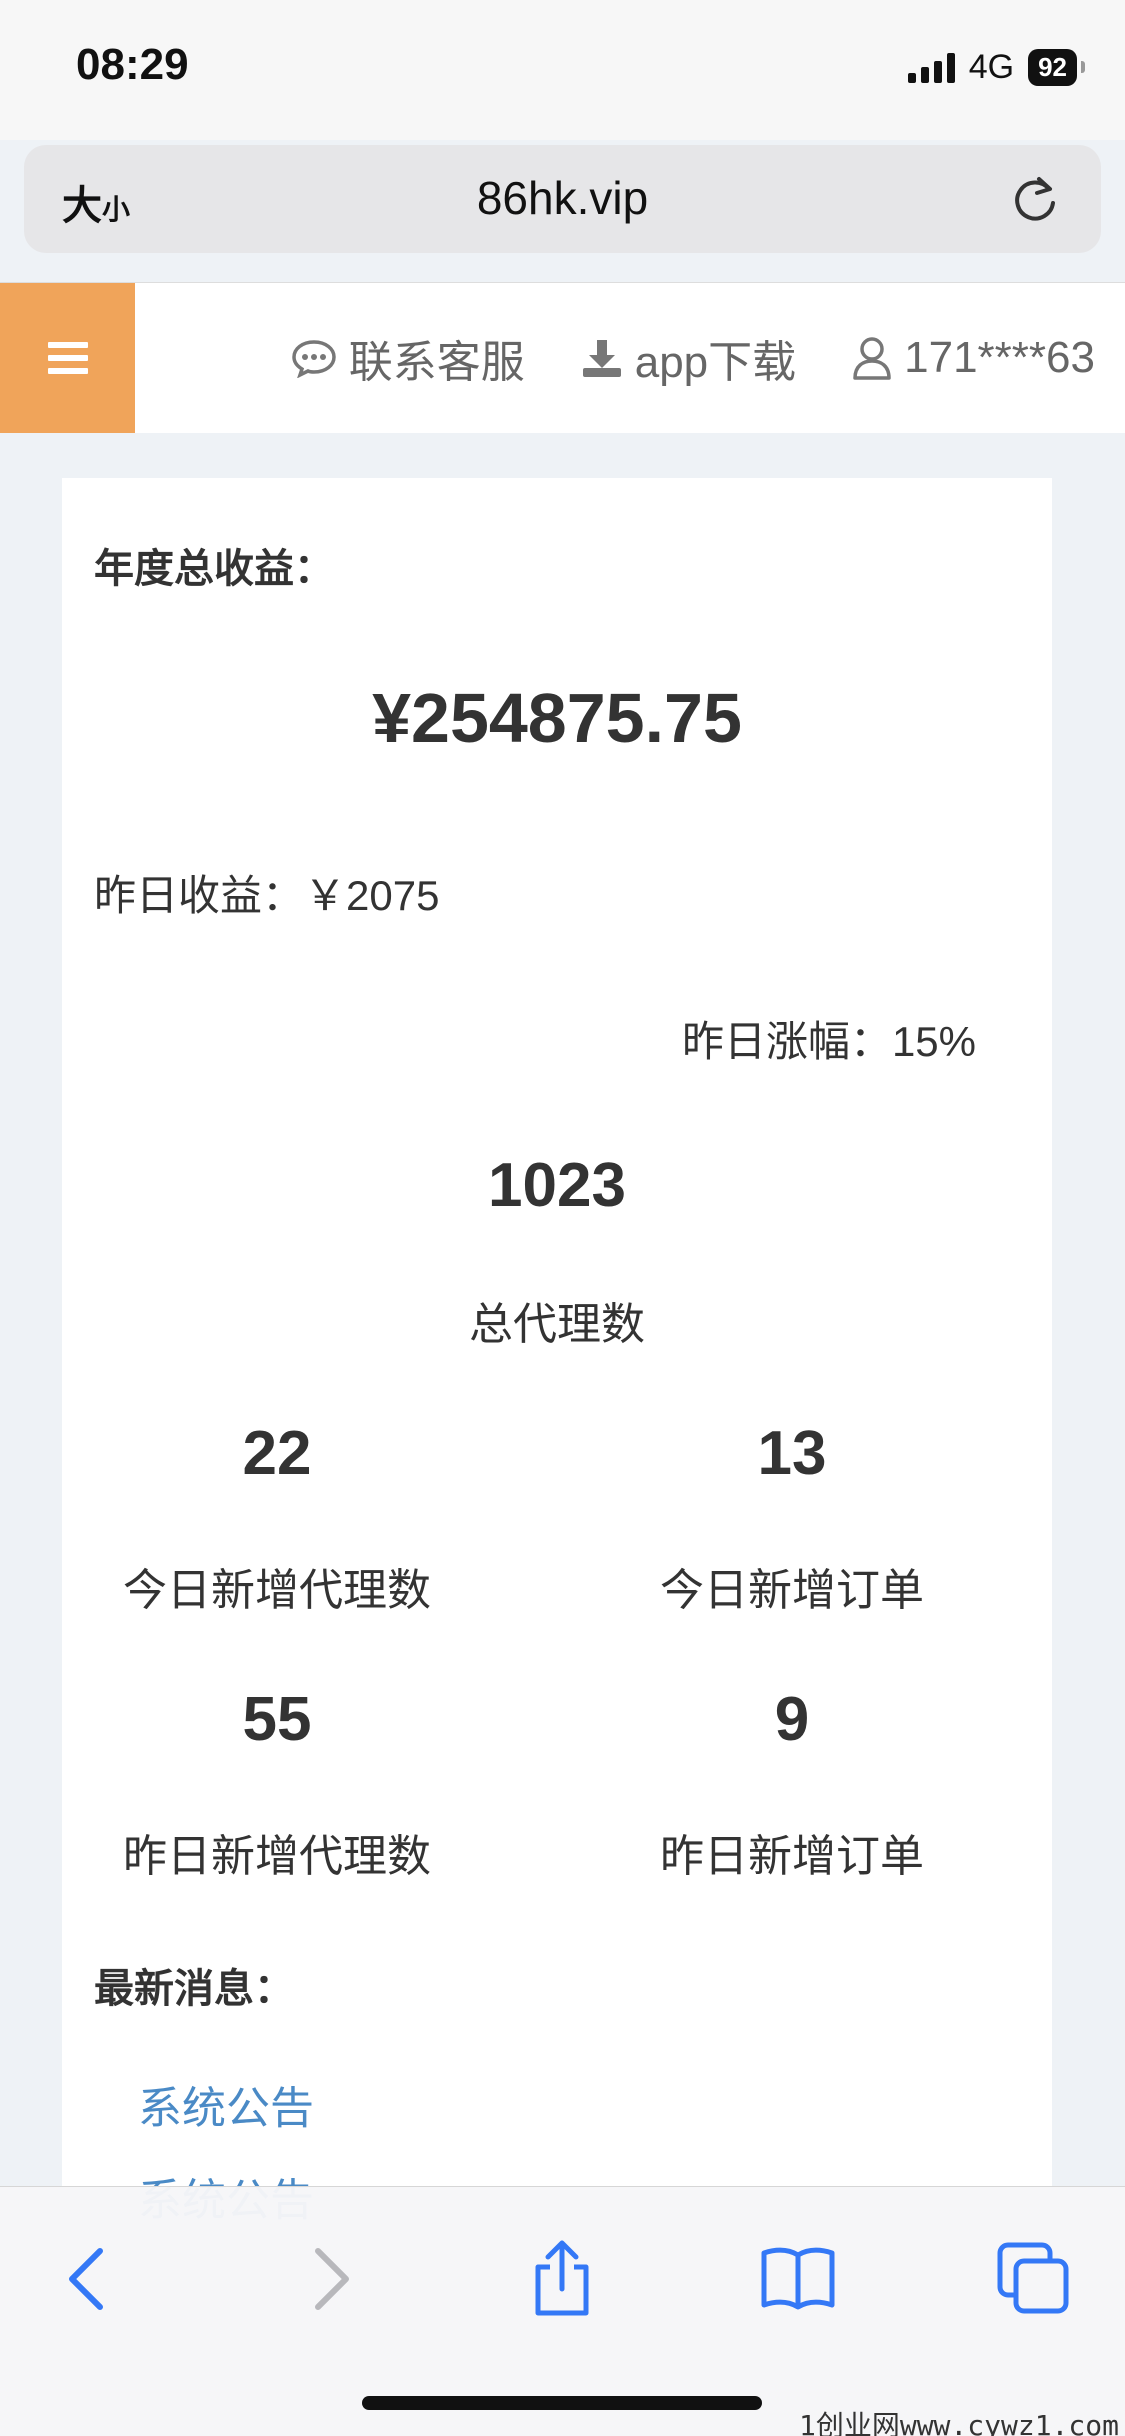  Describe the element at coordinates (226, 2104) in the screenshot. I see `news-link: 系统公告` at that location.